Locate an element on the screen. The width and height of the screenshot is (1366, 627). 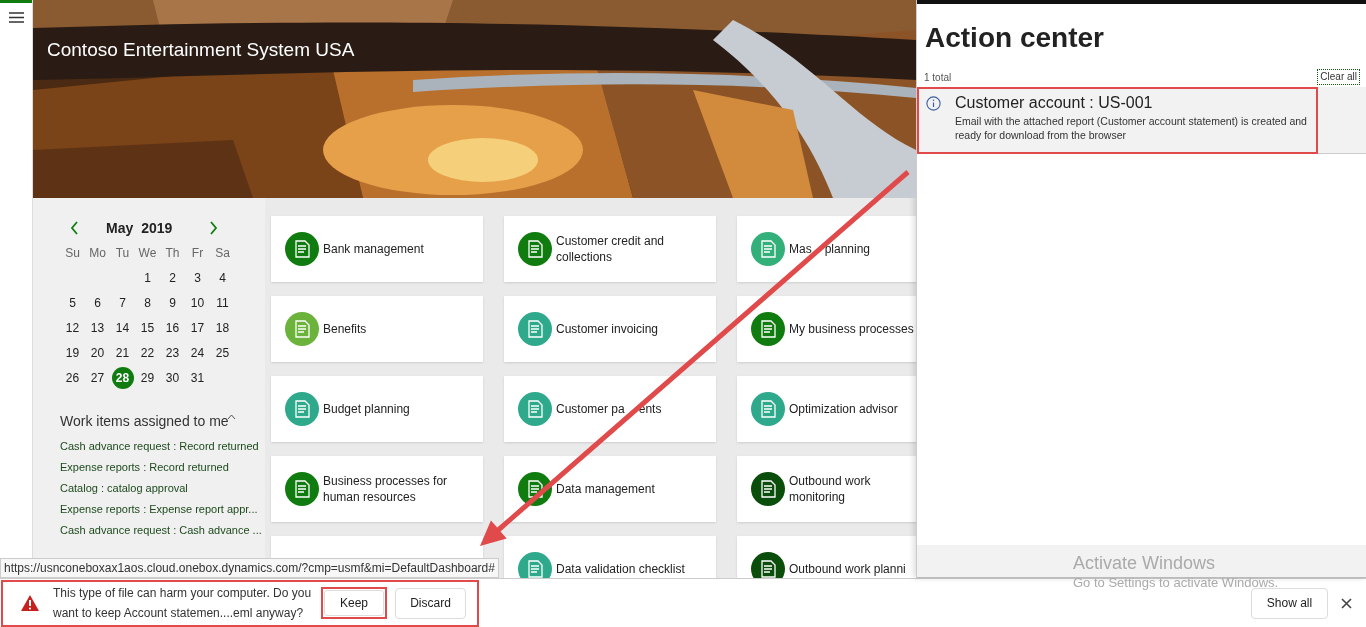
tile-label: Optimization advisor is located at coordinates (844, 409).